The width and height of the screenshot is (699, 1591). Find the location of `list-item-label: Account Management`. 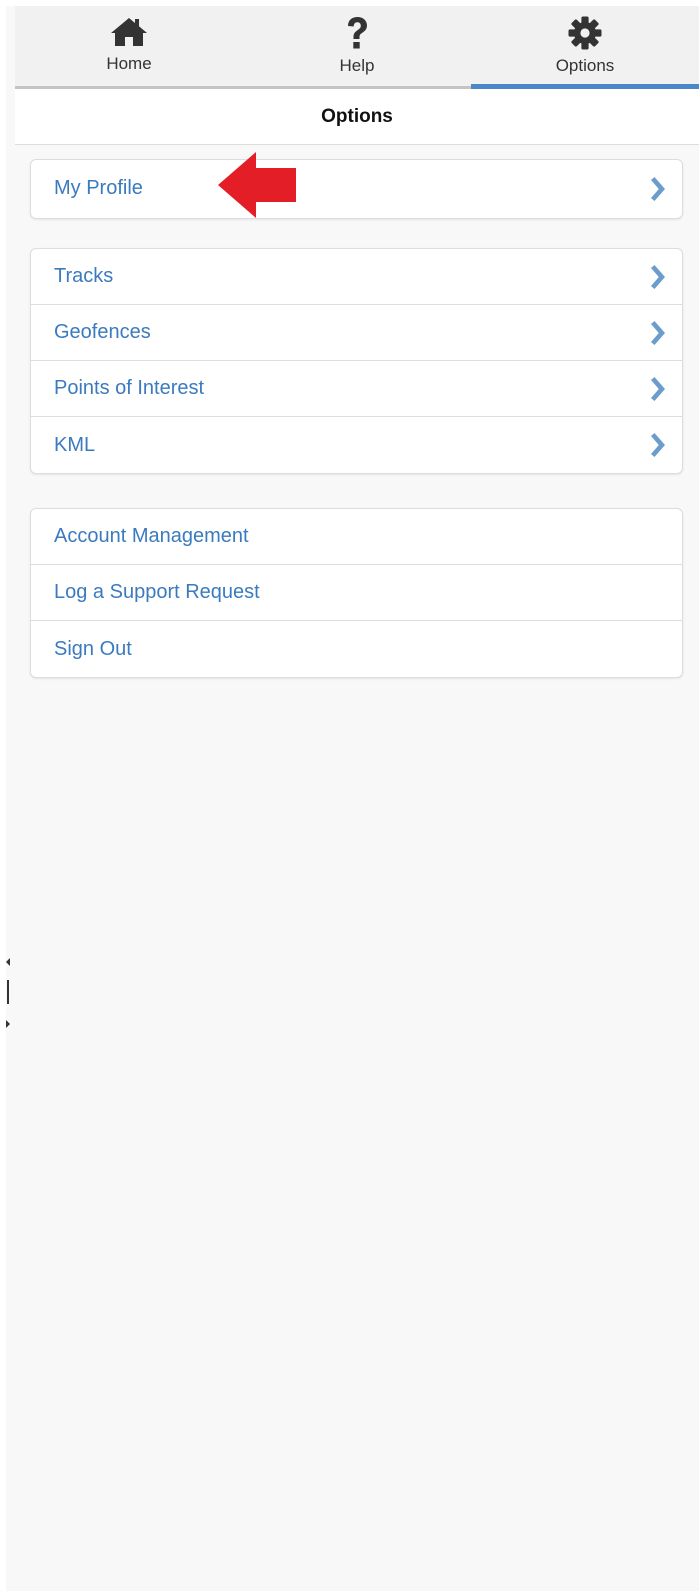

list-item-label: Account Management is located at coordinates (151, 536).